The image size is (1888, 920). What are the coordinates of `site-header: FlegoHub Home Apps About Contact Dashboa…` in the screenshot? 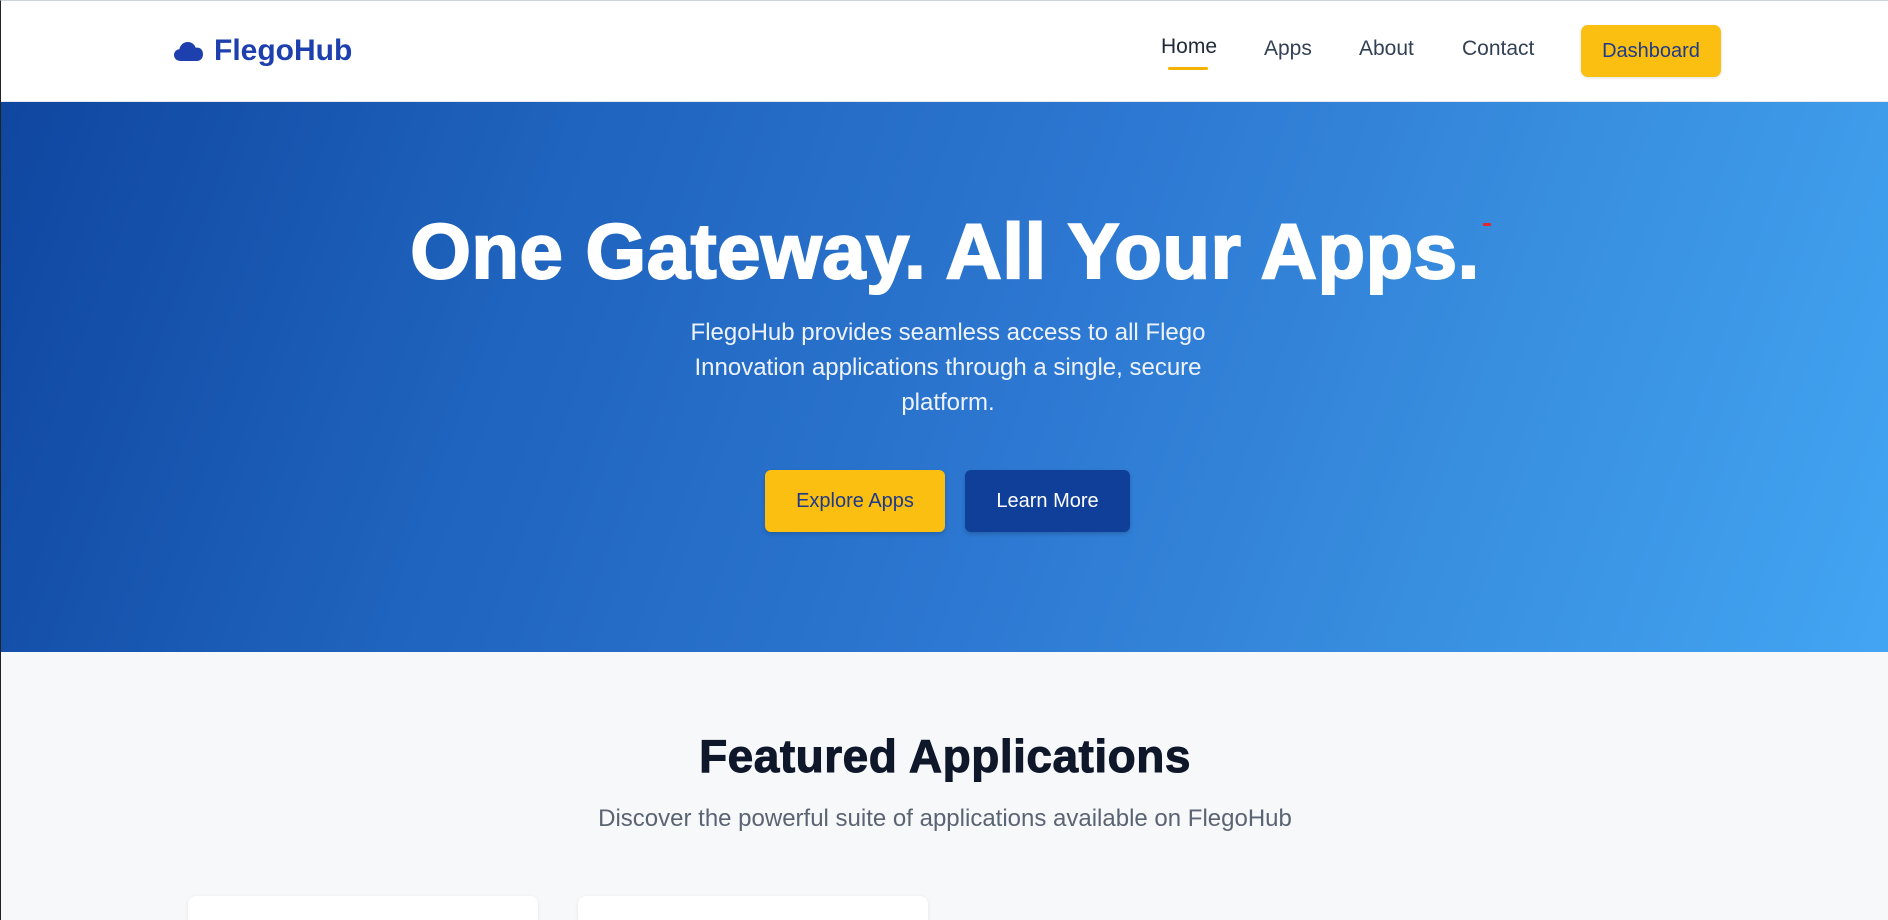 It's located at (944, 51).